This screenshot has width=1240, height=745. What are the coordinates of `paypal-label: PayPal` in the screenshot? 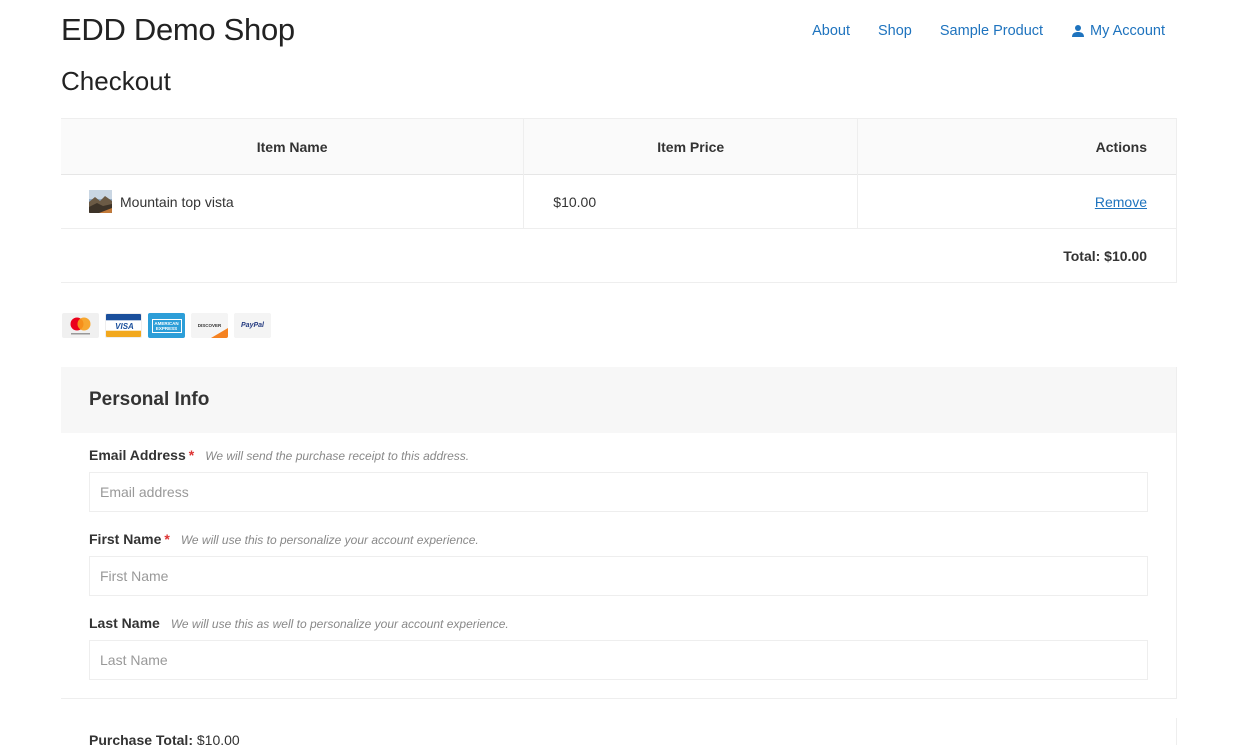 It's located at (252, 325).